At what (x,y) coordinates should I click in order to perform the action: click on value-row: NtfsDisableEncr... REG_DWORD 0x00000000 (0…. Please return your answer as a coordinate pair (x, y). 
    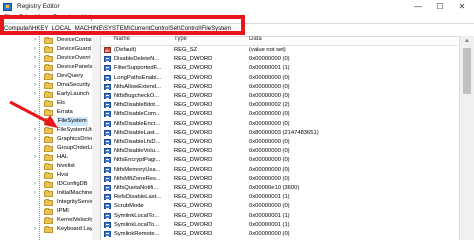
    Looking at the image, I should click on (279, 124).